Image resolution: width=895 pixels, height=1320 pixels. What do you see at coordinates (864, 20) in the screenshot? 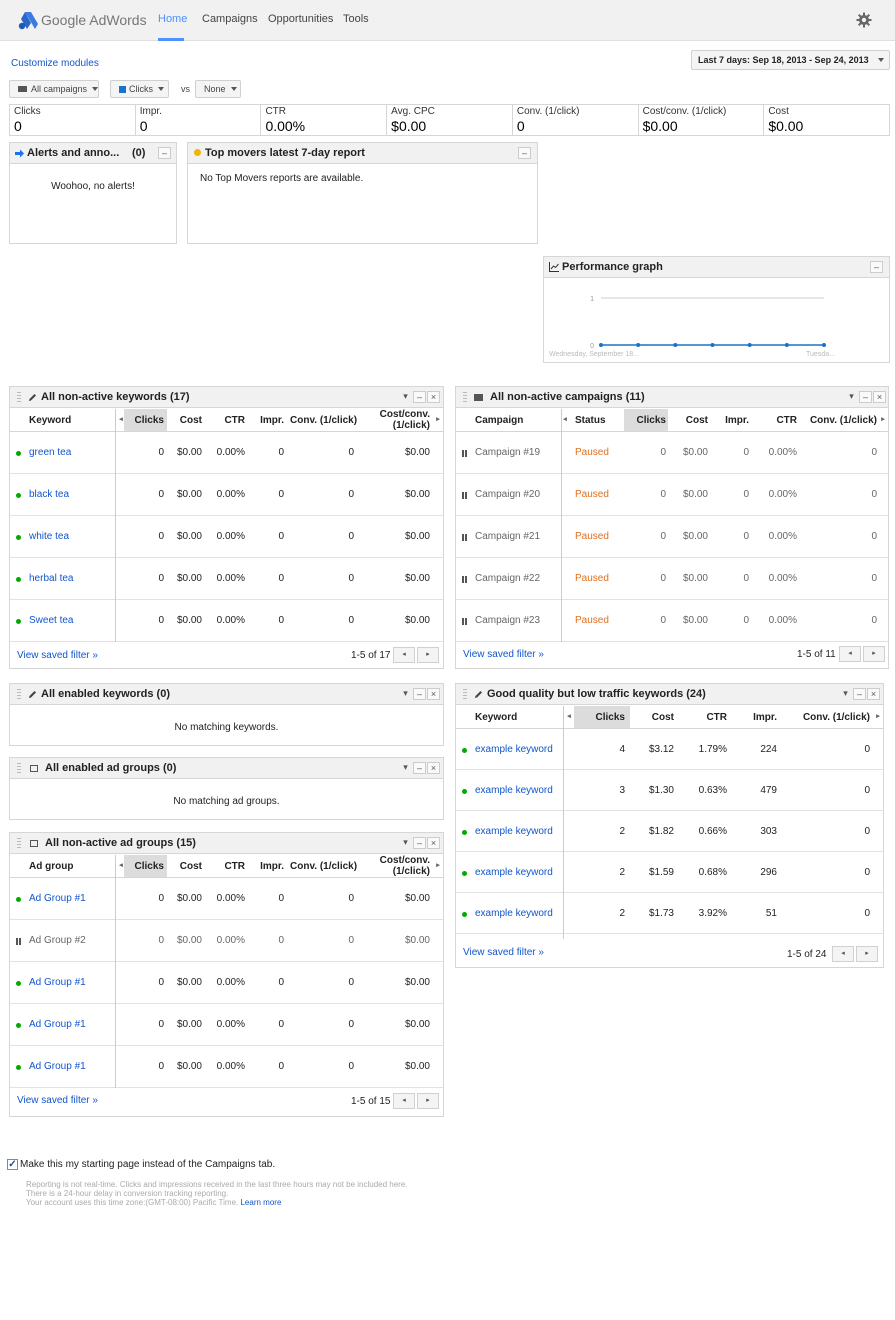
I see `gear-icon` at bounding box center [864, 20].